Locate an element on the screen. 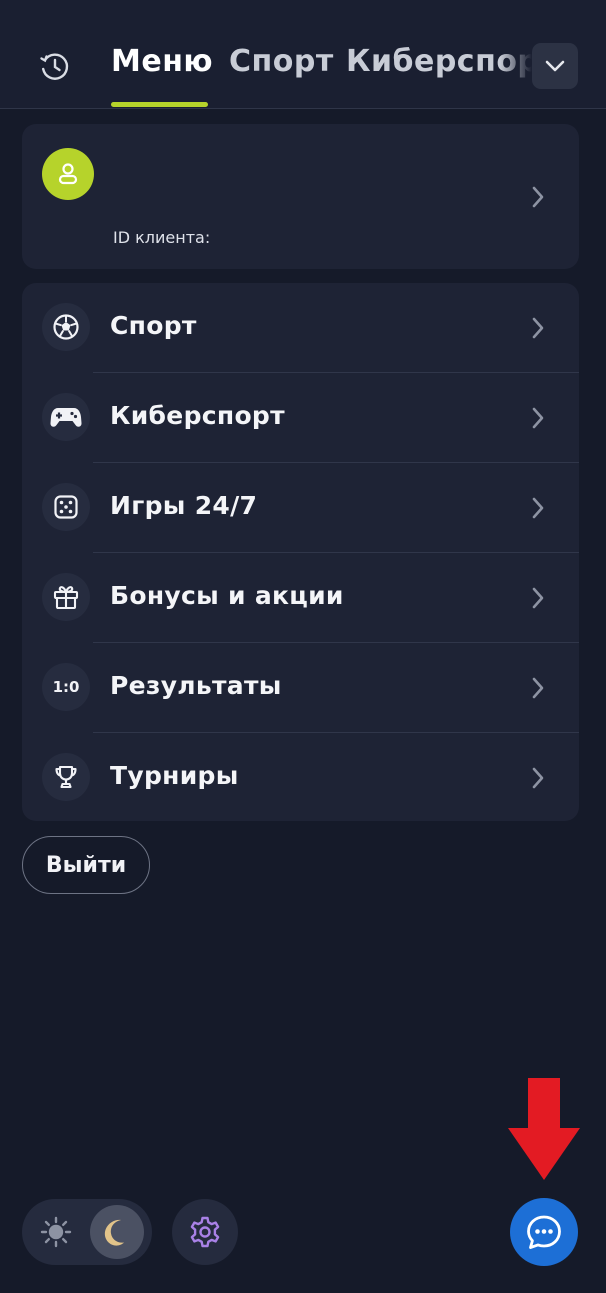 The height and width of the screenshot is (1293, 606). score-icon-text: 1:0 is located at coordinates (66, 687).